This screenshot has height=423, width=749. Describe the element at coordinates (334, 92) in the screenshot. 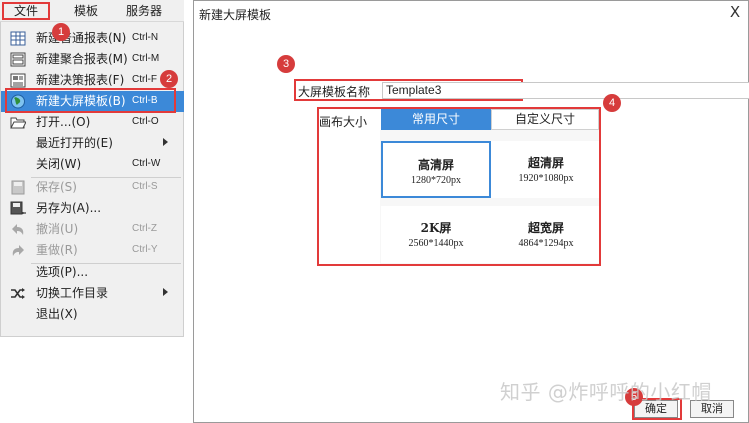

I see `template-name-label: 大屏模板名称` at that location.